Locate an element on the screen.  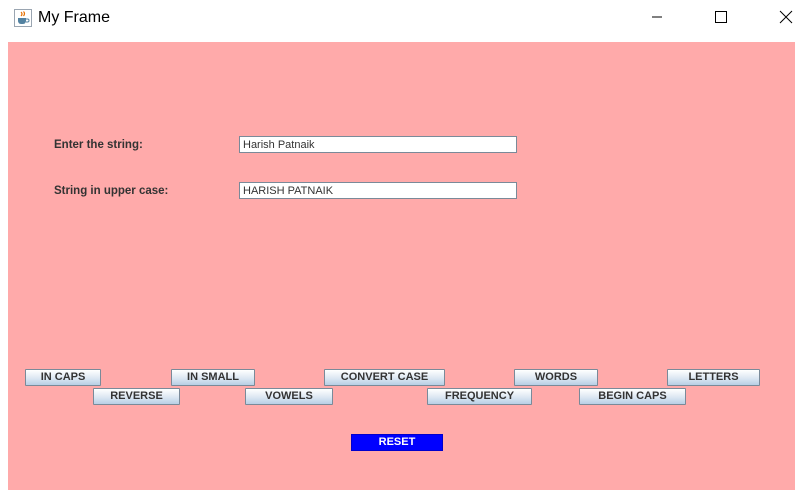
uppercase-output-field is located at coordinates (378, 190).